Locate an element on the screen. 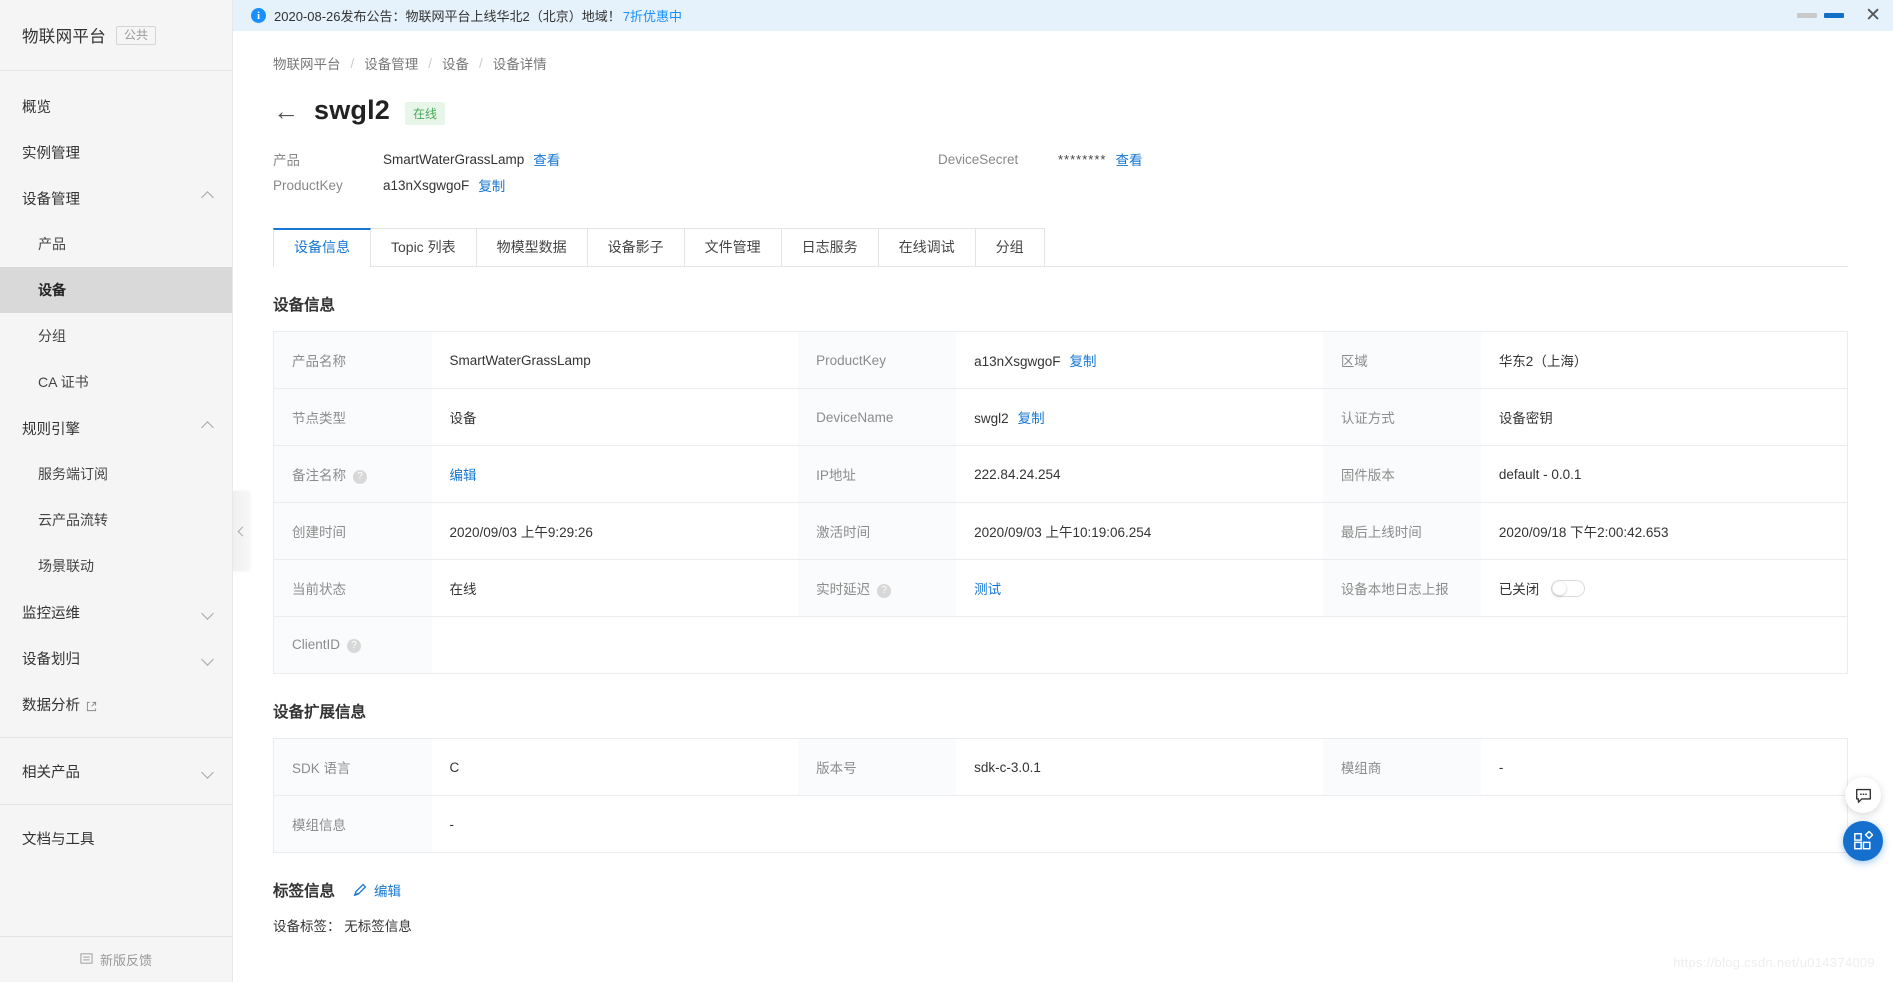  brand-tag: 公共 is located at coordinates (136, 35).